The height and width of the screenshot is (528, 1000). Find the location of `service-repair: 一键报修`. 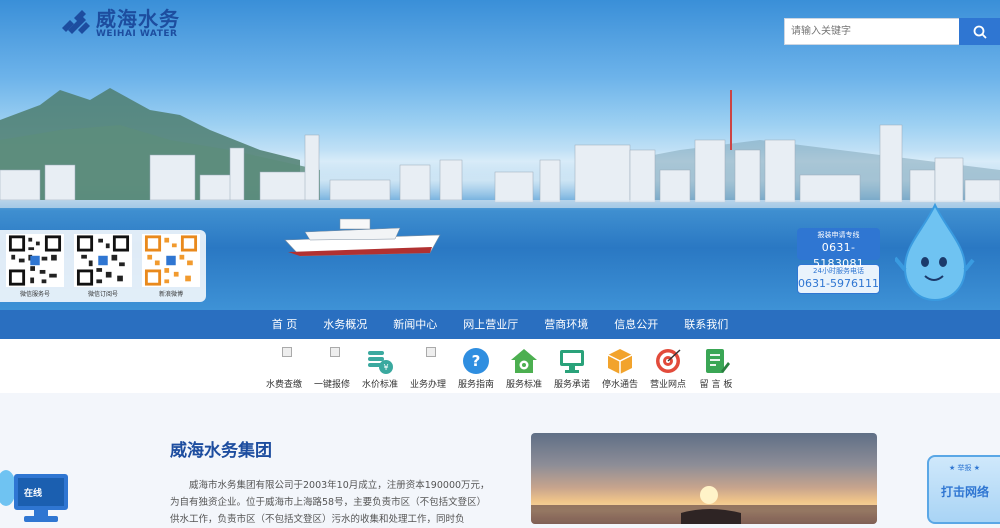

service-repair: 一键报修 is located at coordinates (332, 366).